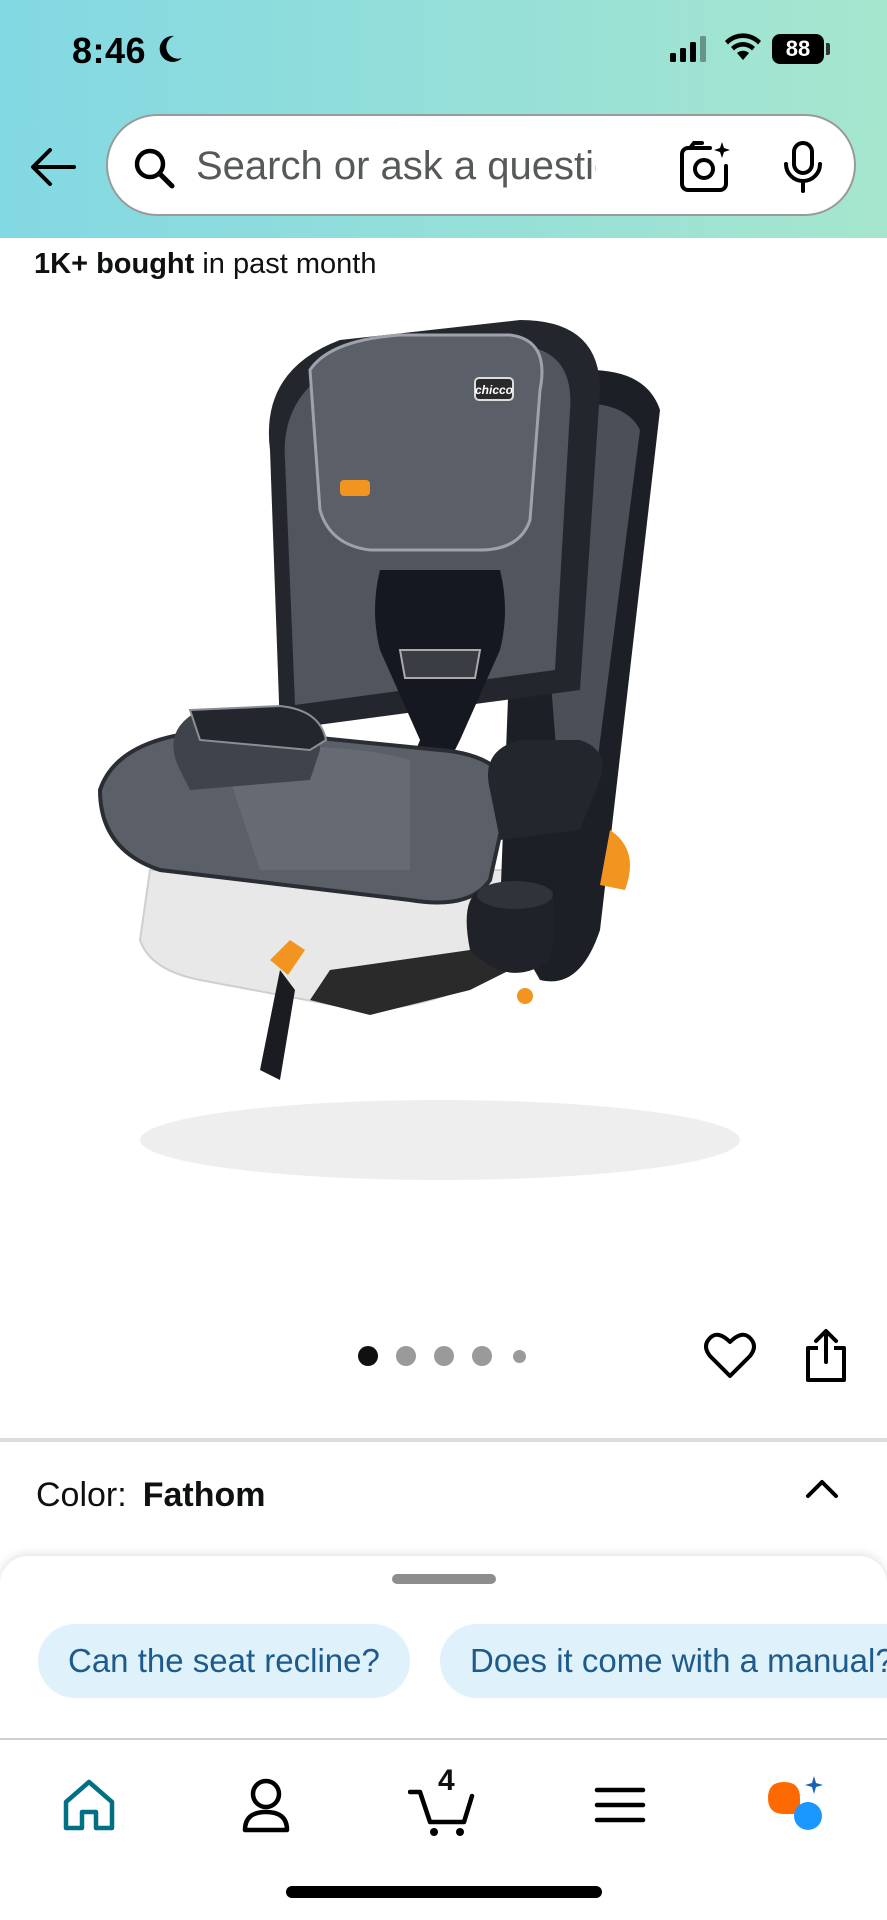 The height and width of the screenshot is (1920, 887). Describe the element at coordinates (822, 1488) in the screenshot. I see `chevron-up-icon` at that location.